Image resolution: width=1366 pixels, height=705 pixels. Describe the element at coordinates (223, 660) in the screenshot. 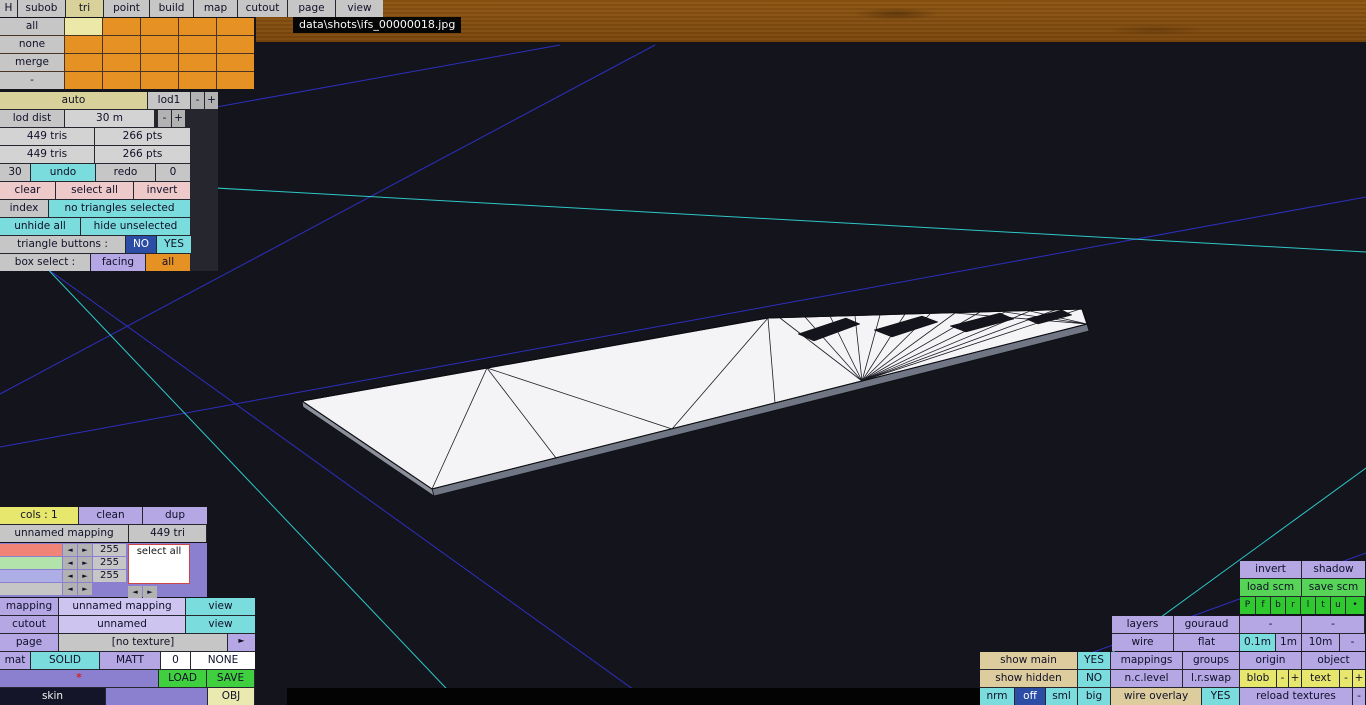

I see `mat-none-value: NONE` at that location.